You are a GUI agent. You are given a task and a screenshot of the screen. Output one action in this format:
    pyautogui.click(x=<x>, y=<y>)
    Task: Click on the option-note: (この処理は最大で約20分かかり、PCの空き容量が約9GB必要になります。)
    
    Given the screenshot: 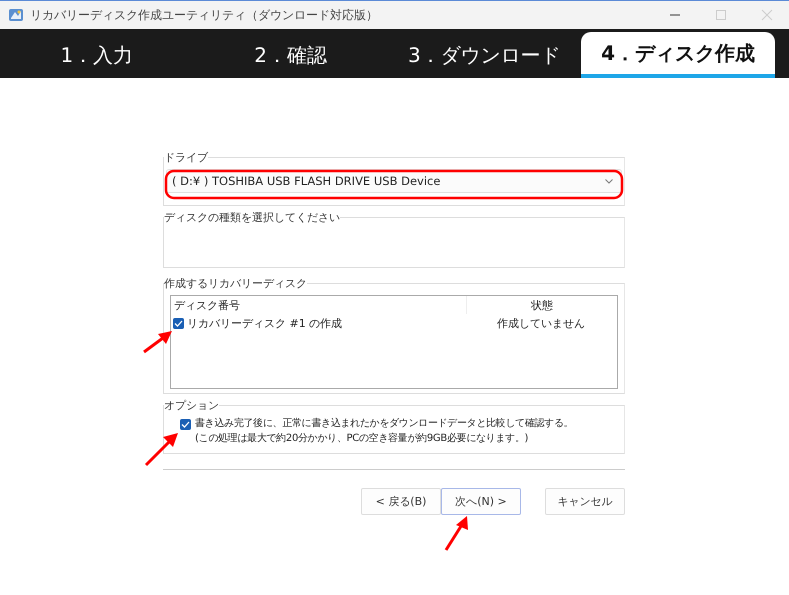 What is the action you would take?
    pyautogui.click(x=362, y=439)
    